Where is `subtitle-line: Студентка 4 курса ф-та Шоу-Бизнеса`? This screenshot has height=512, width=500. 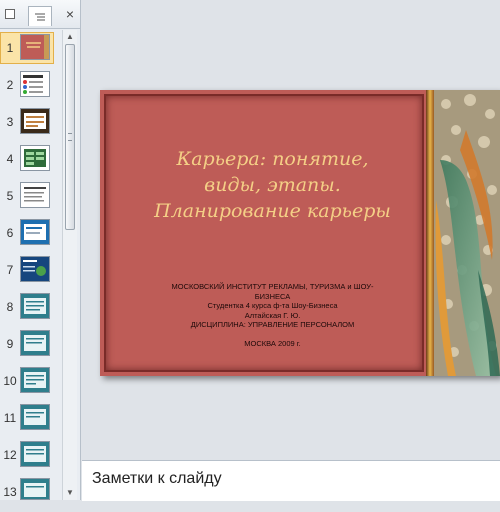 subtitle-line: Студентка 4 курса ф-та Шоу-Бизнеса is located at coordinates (272, 305).